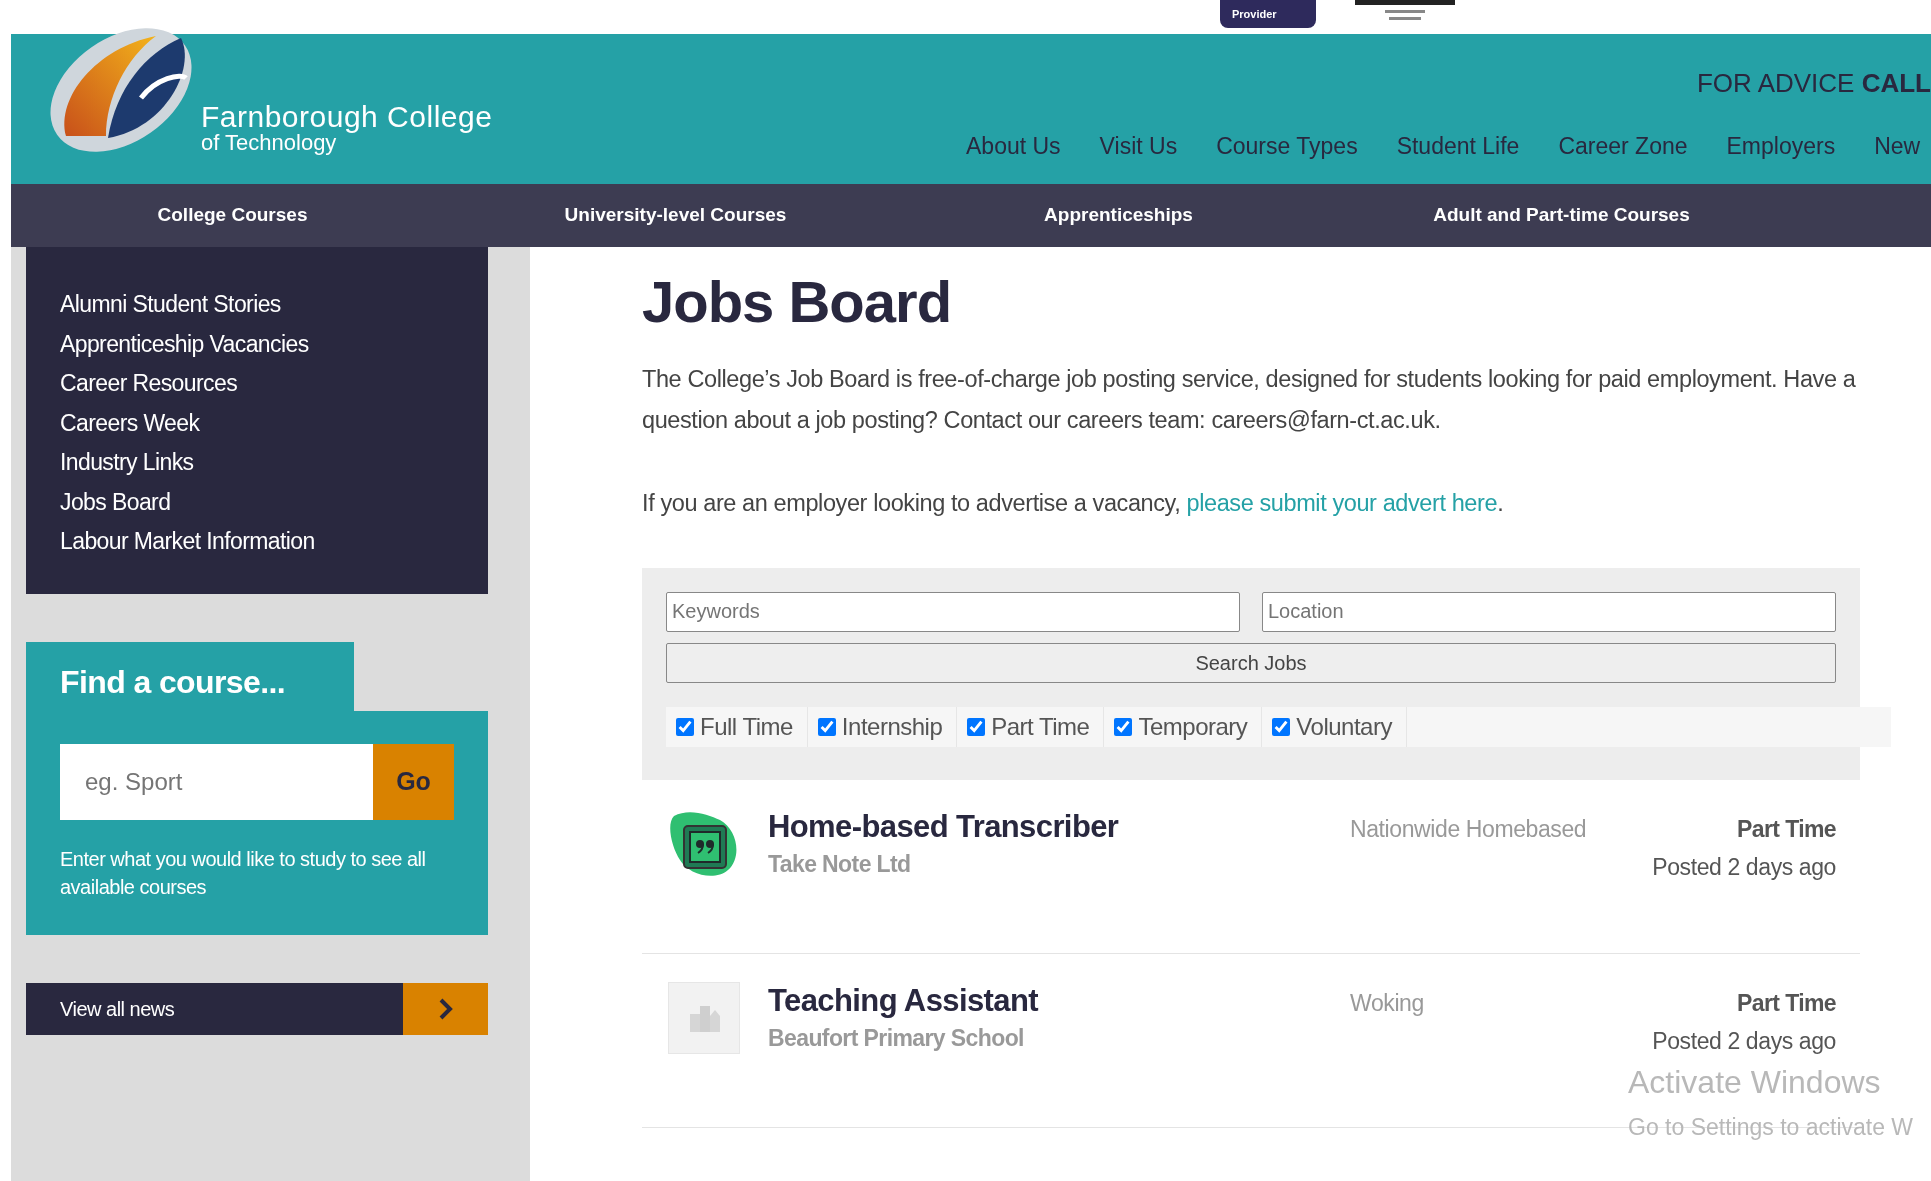  What do you see at coordinates (214, 1008) in the screenshot?
I see `view-news-button: View all news` at bounding box center [214, 1008].